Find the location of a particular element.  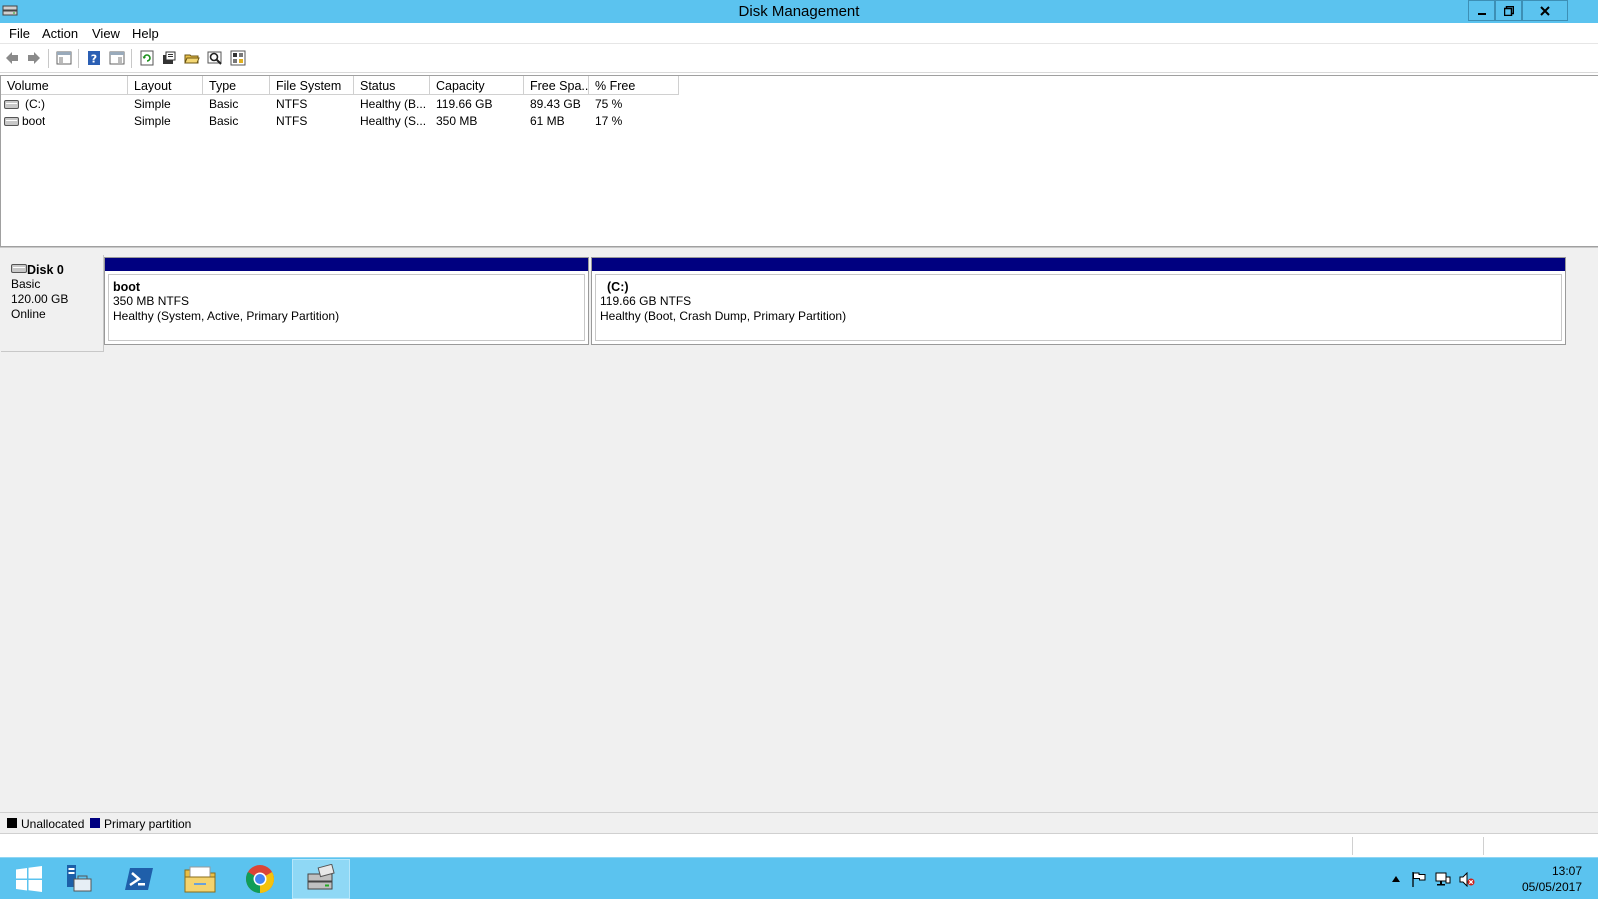

window-title: Disk Management is located at coordinates (799, 11).